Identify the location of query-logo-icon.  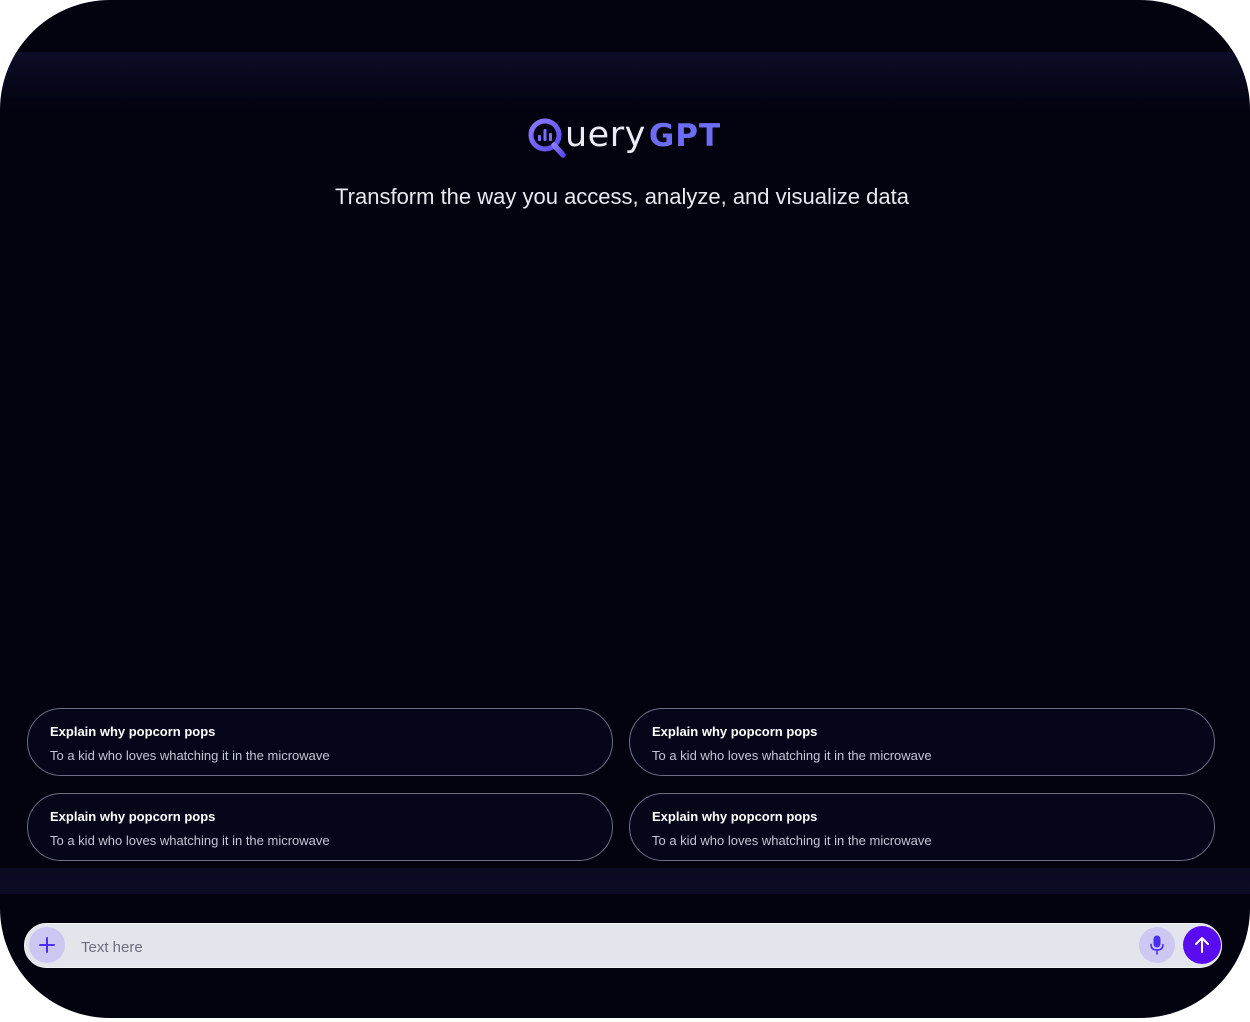
(547, 138).